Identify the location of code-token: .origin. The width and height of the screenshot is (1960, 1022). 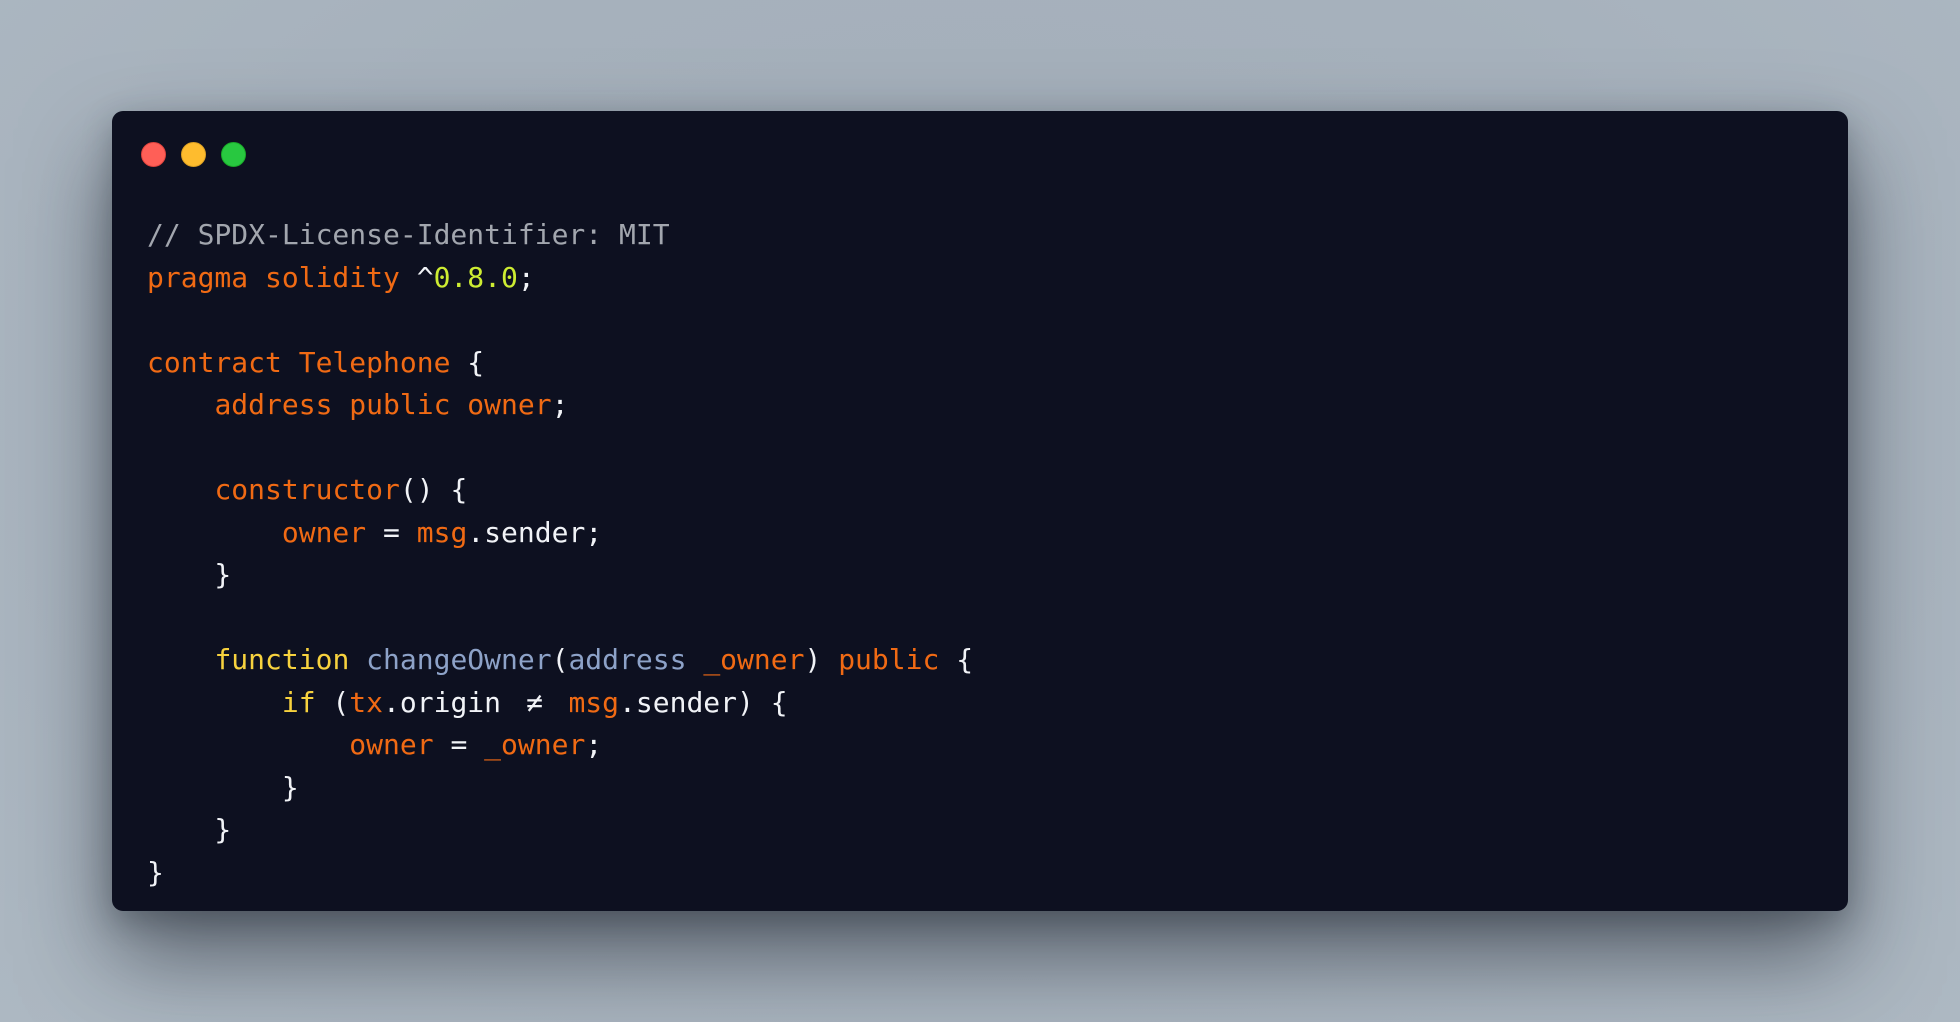
(450, 702).